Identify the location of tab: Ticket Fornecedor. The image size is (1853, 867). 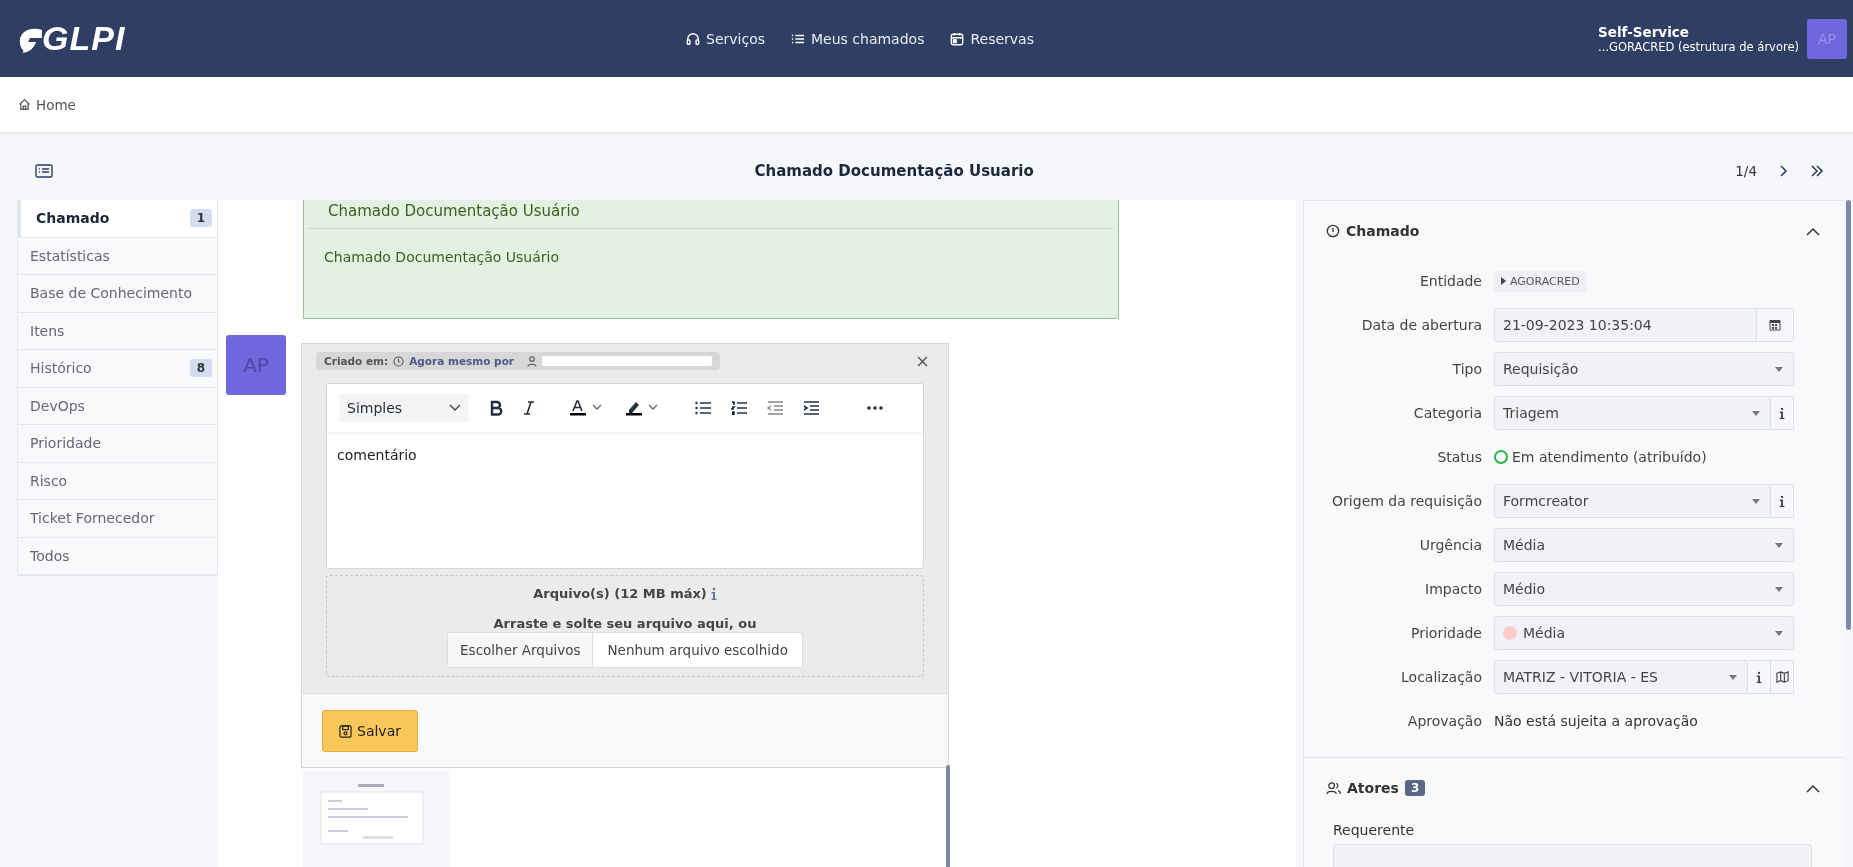
(117, 519).